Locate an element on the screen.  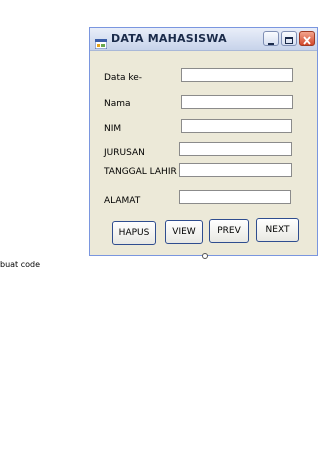
view-button: VIEW is located at coordinates (184, 232).